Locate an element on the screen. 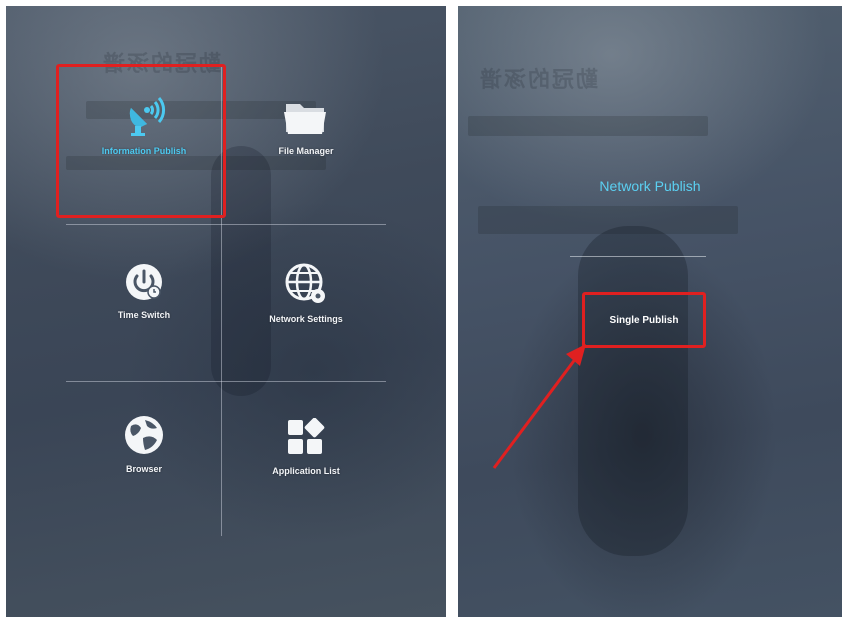  power-clock-icon is located at coordinates (144, 282).